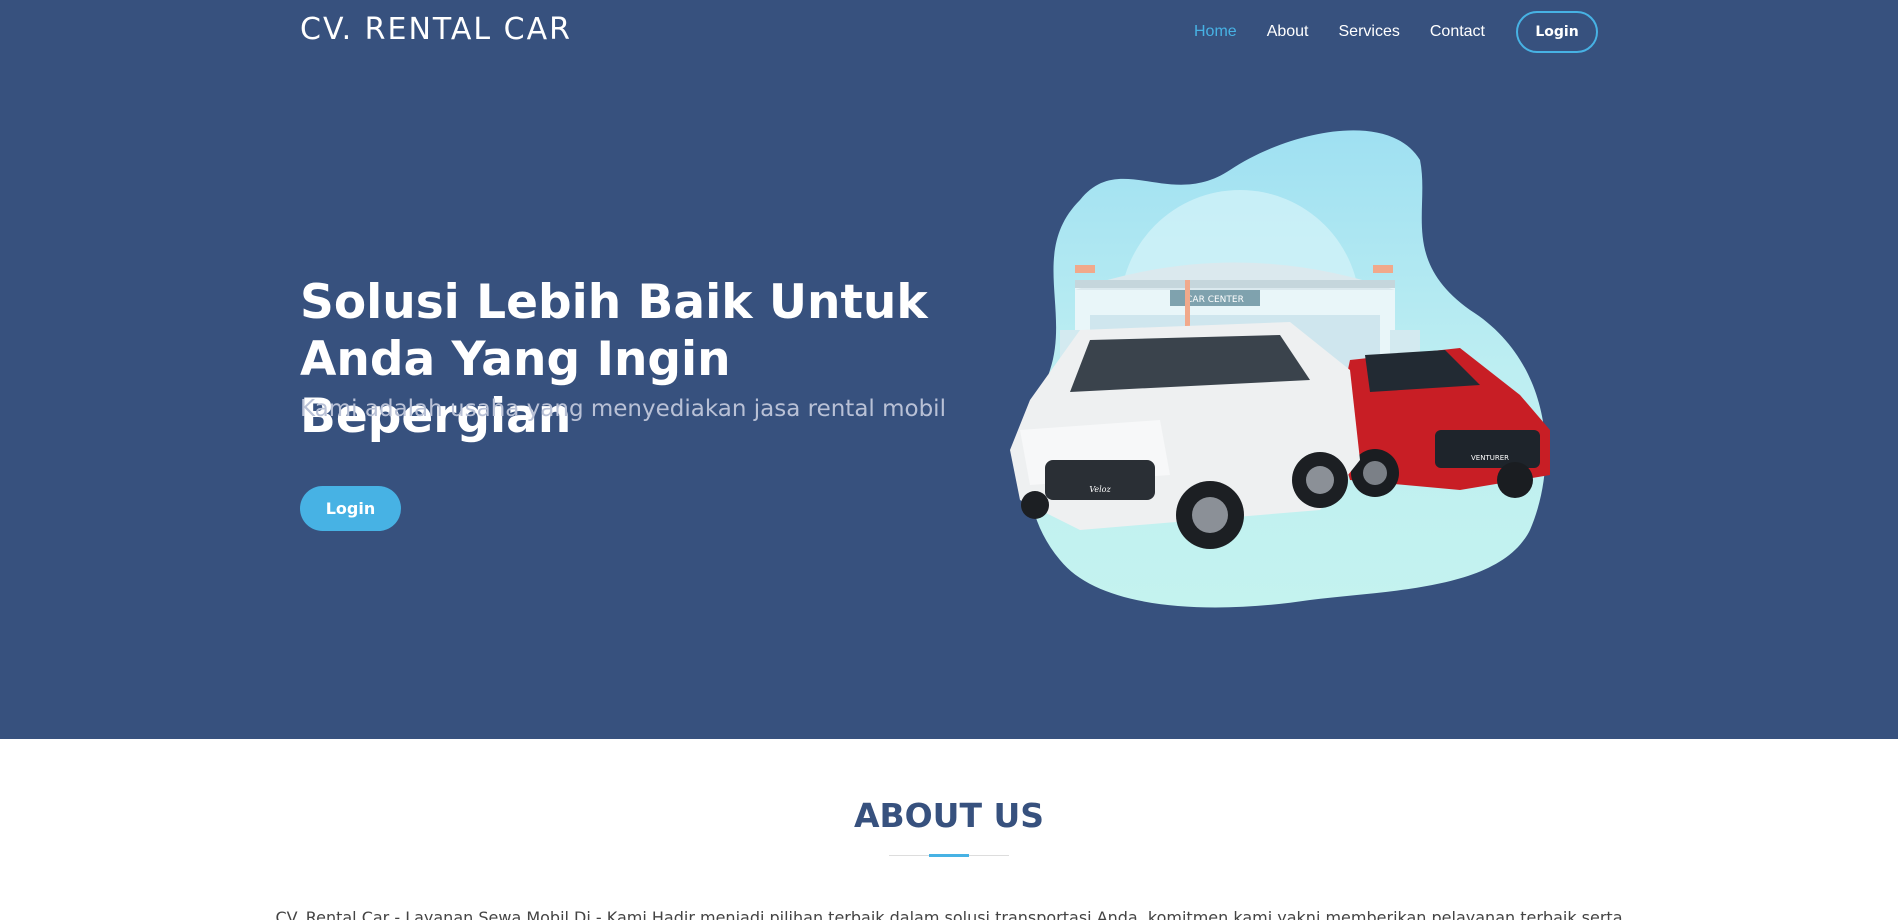 This screenshot has height=920, width=1898. Describe the element at coordinates (1457, 32) in the screenshot. I see `nav-contact-link: Contact` at that location.